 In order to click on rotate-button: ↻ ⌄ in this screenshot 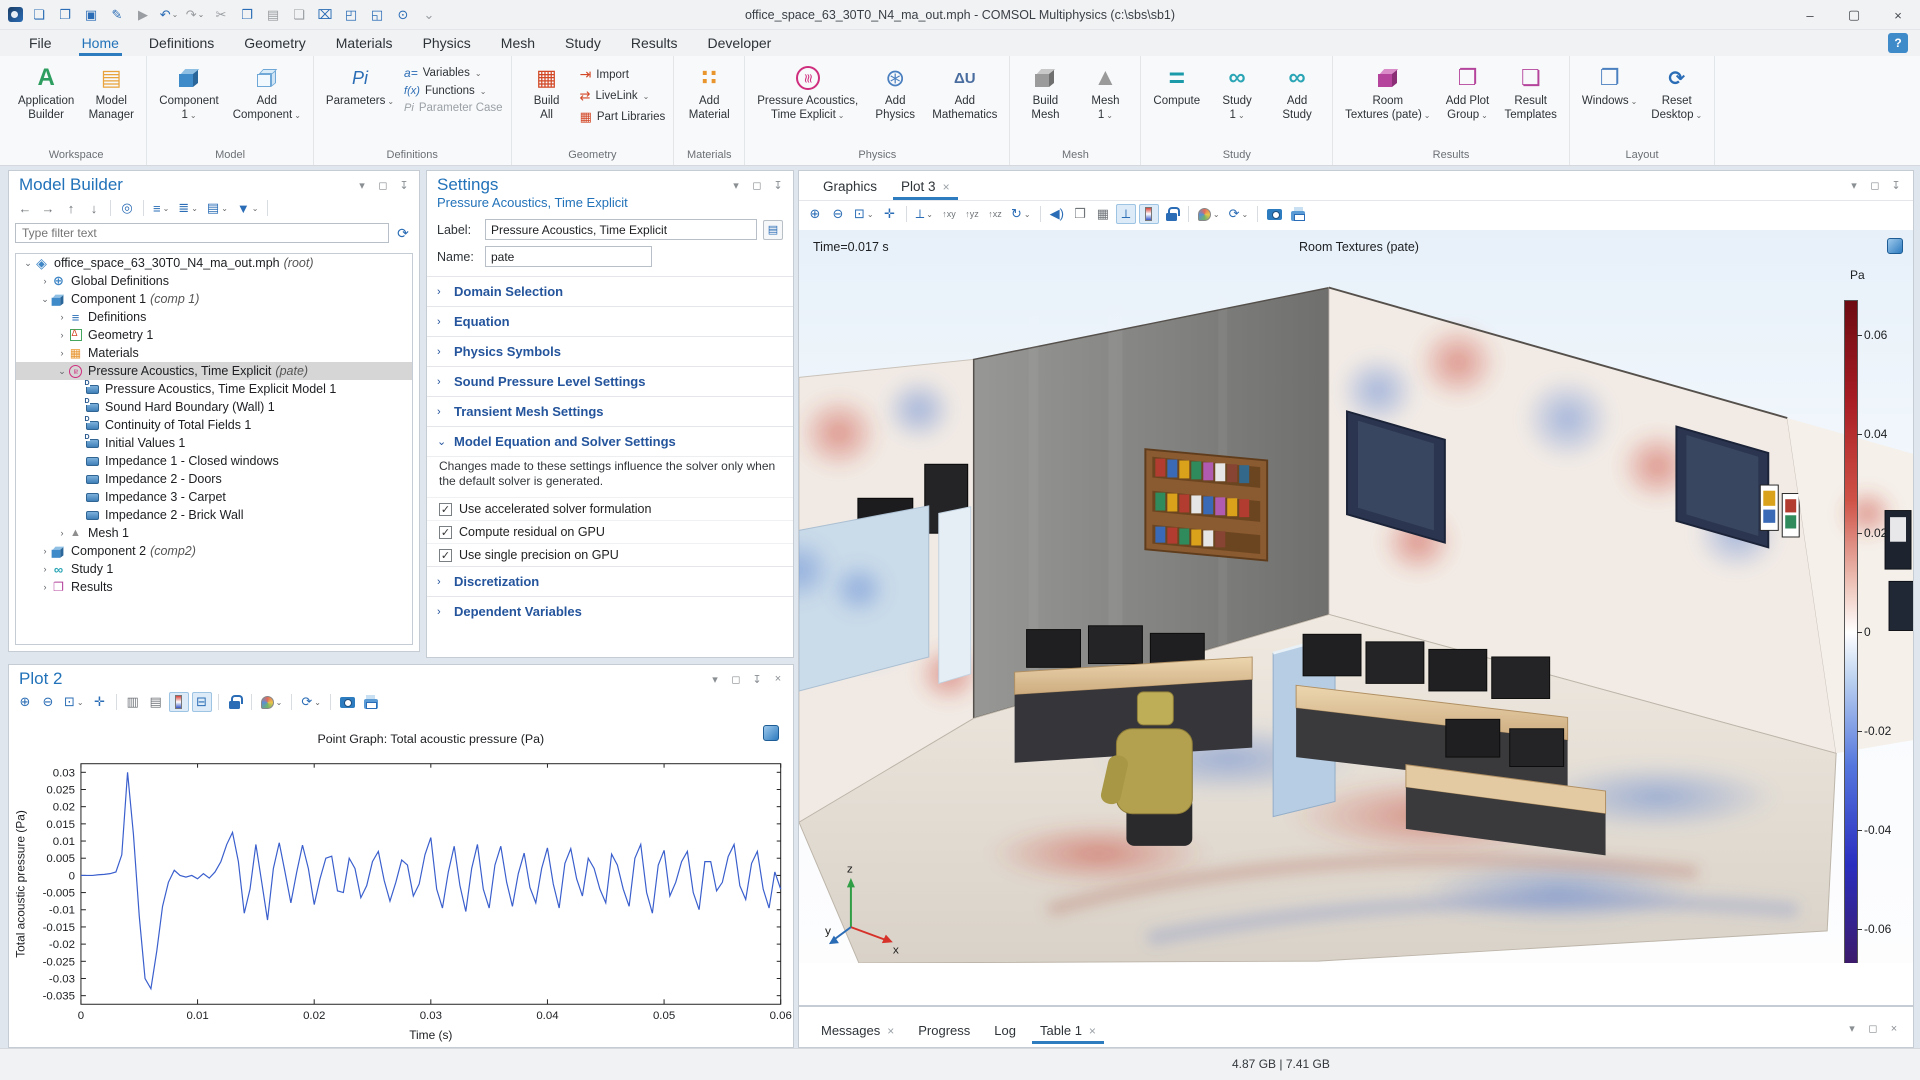, I will do `click(1021, 214)`.